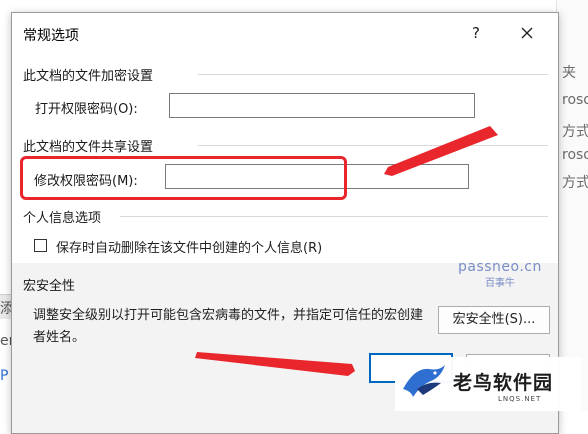 This screenshot has width=588, height=434. What do you see at coordinates (62, 218) in the screenshot?
I see `privacy-section-header: 个人信息选项` at bounding box center [62, 218].